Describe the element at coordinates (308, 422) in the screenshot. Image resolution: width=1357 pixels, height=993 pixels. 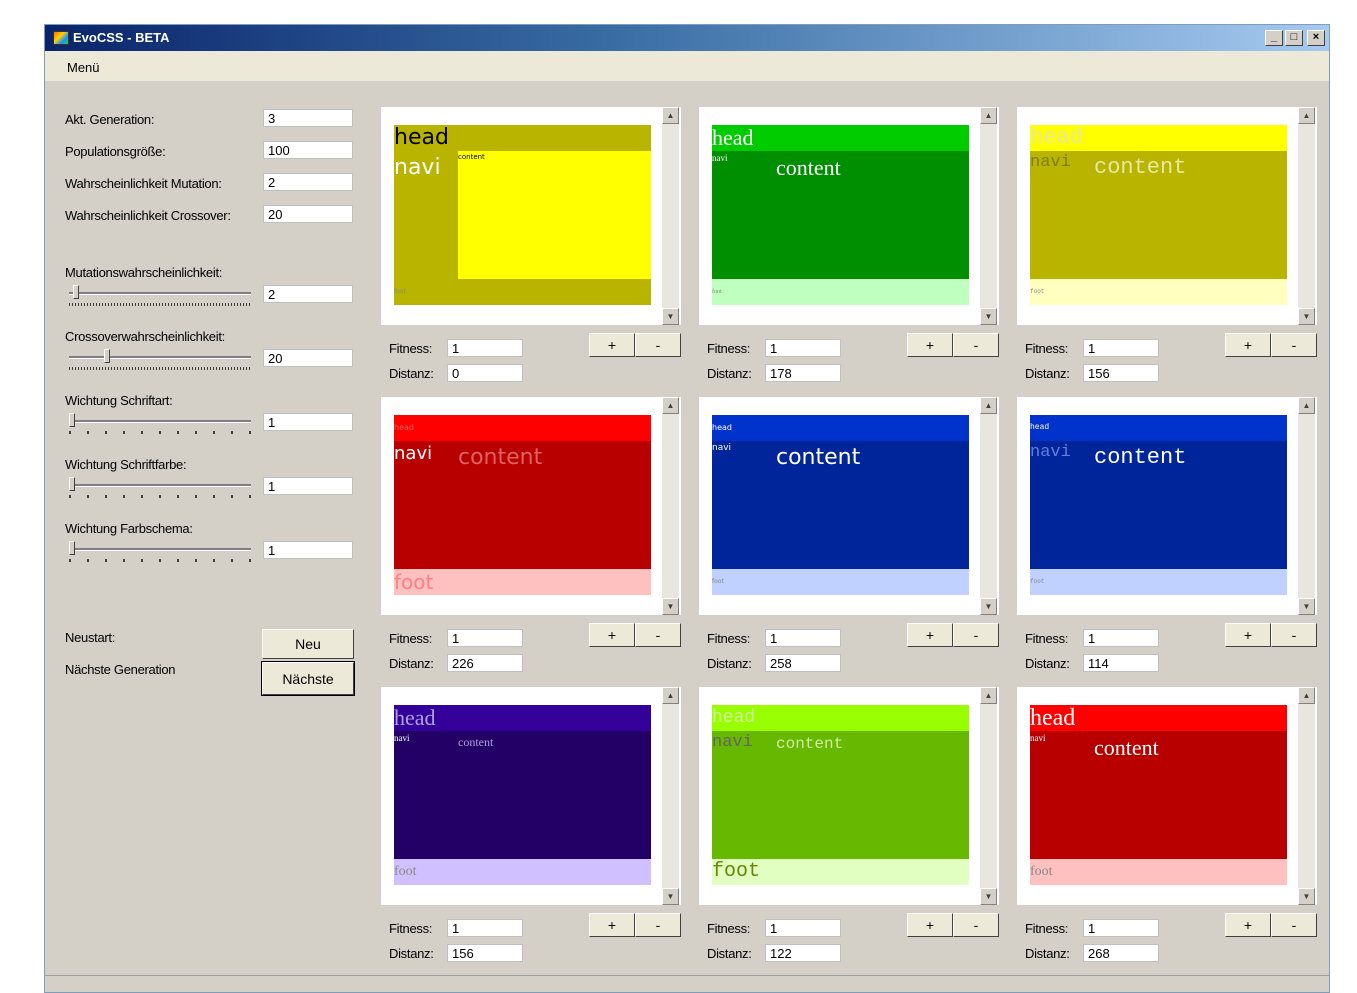
I see `font-weight-value: 1` at that location.